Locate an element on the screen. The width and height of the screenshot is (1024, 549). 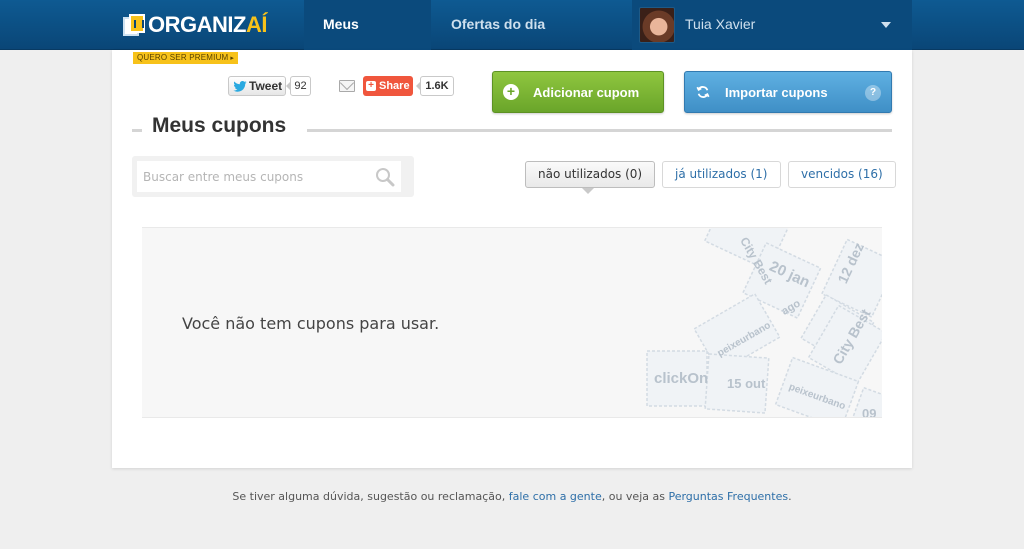
filter-tab-ja-utilizados: já utilizados (1) is located at coordinates (721, 174).